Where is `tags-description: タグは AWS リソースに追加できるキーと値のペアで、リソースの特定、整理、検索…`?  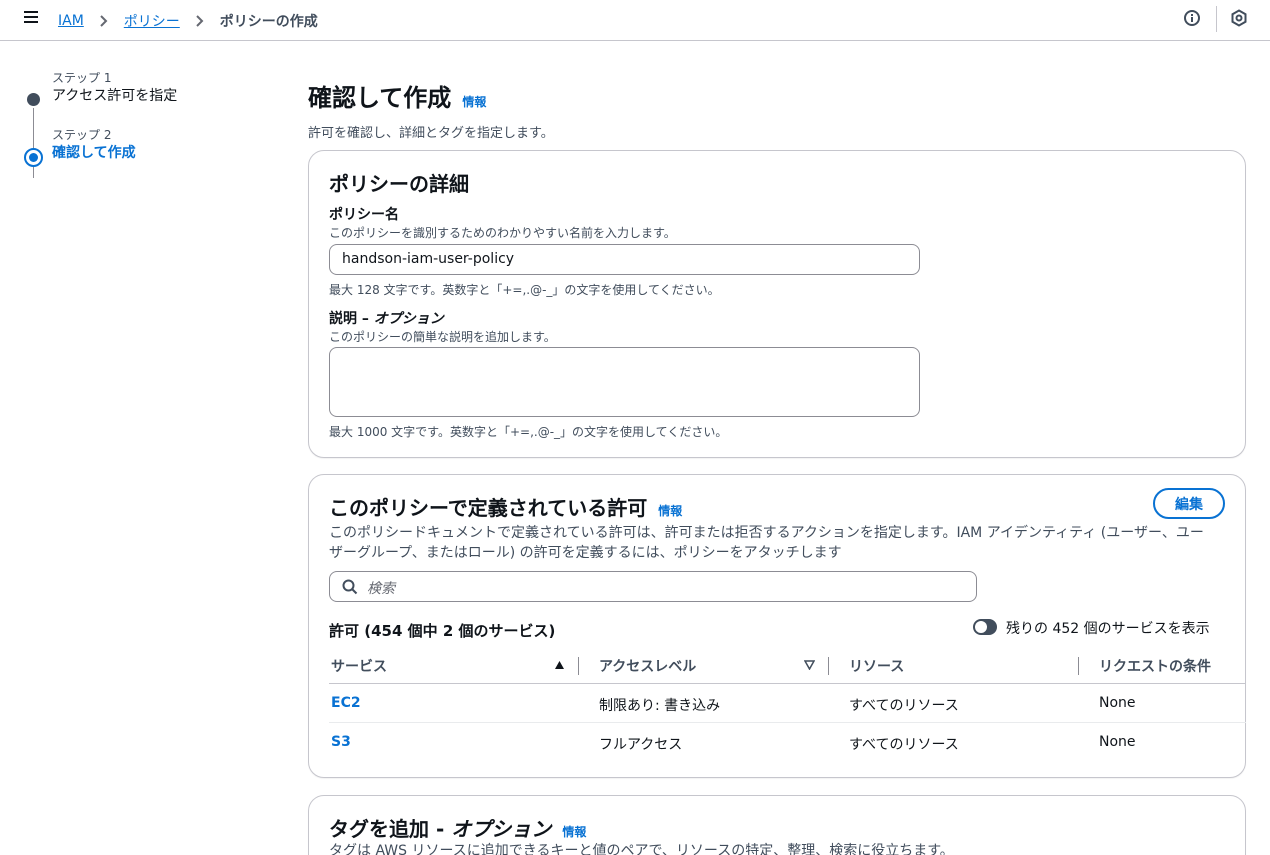
tags-description: タグは AWS リソースに追加できるキーと値のペアで、リソースの特定、整理、検索… is located at coordinates (641, 849).